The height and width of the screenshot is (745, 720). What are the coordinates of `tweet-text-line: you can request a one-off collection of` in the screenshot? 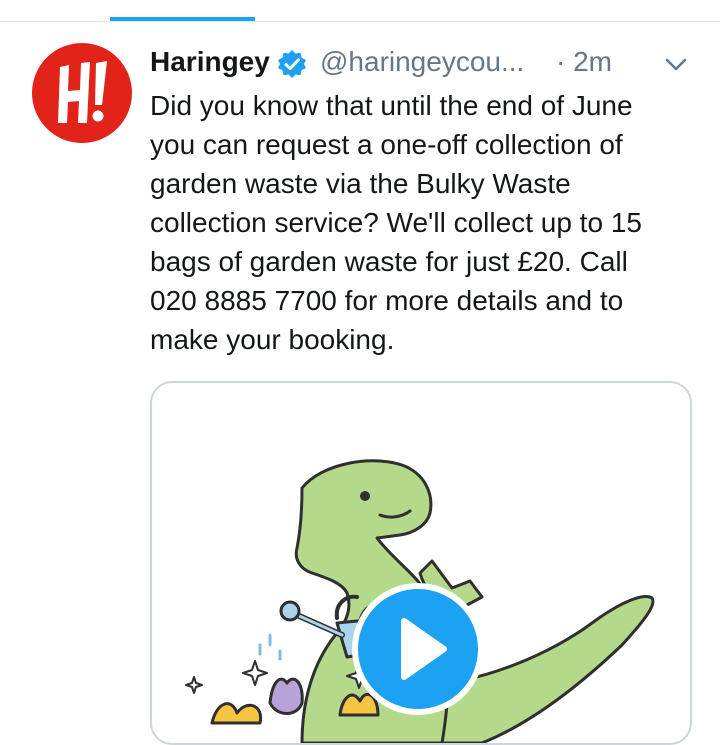 It's located at (386, 144).